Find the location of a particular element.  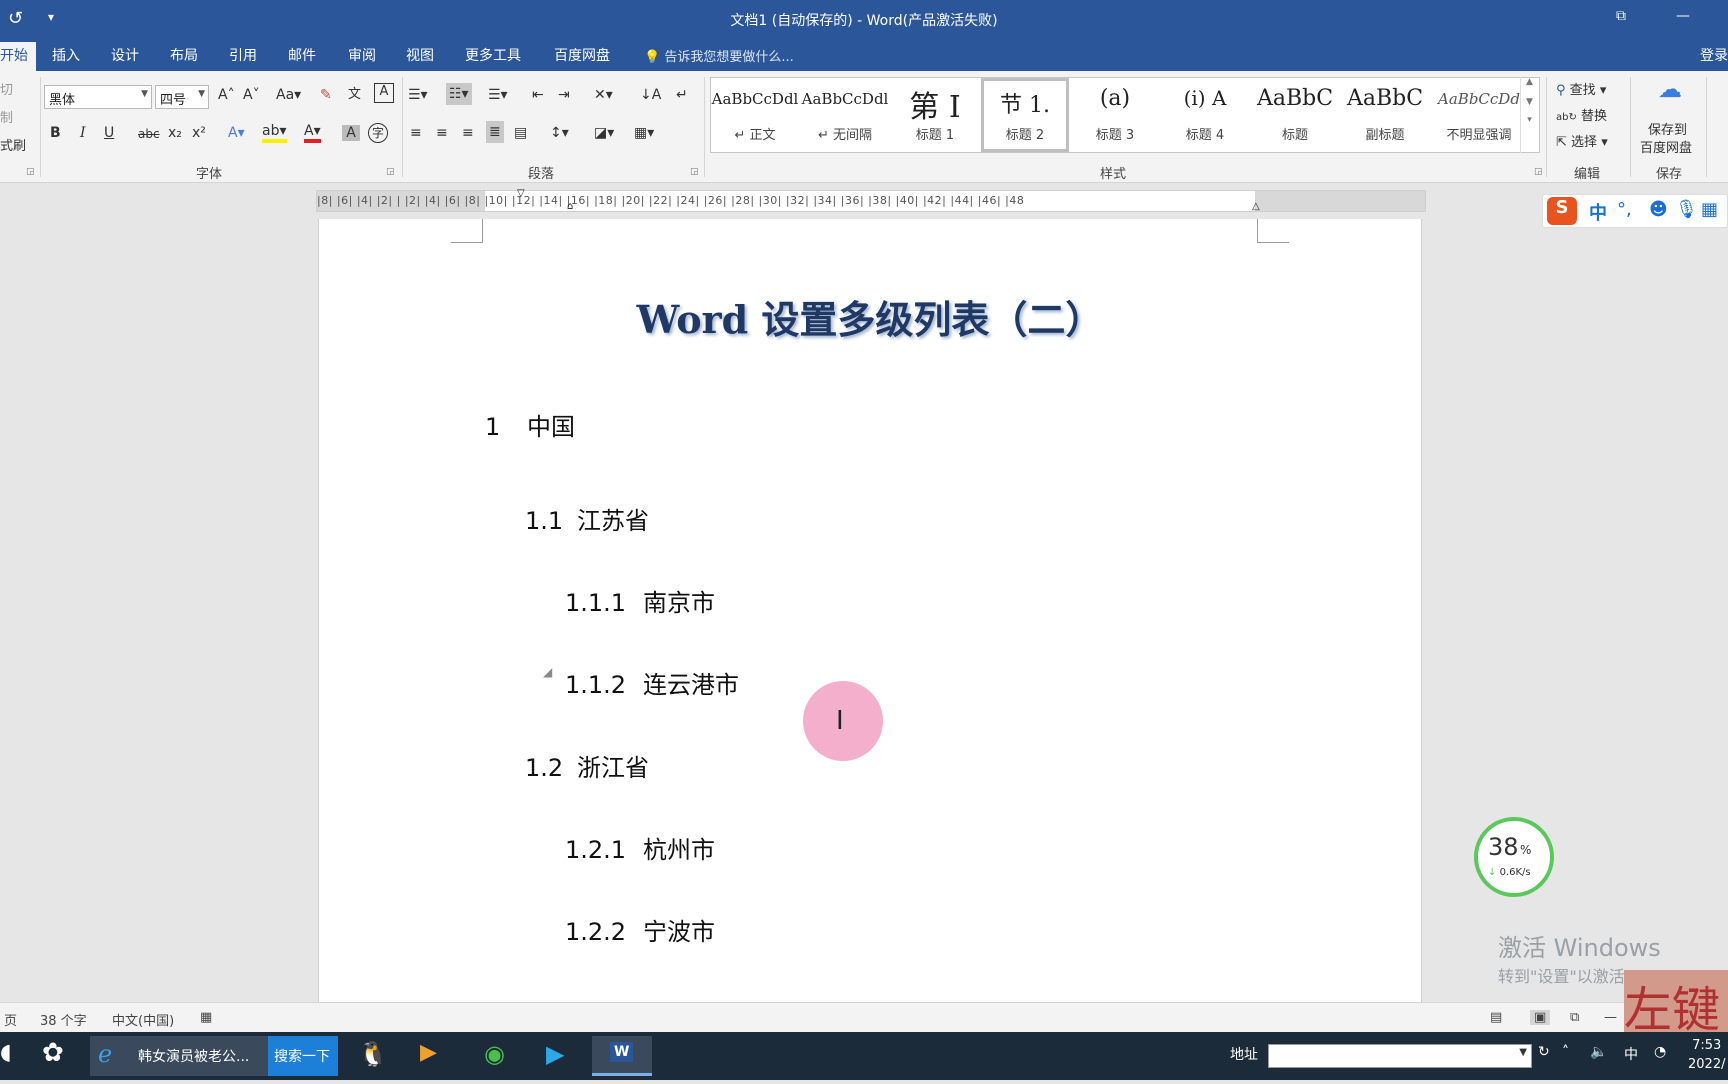

style-heading-4: (i) A 标题 4 is located at coordinates (1205, 115).